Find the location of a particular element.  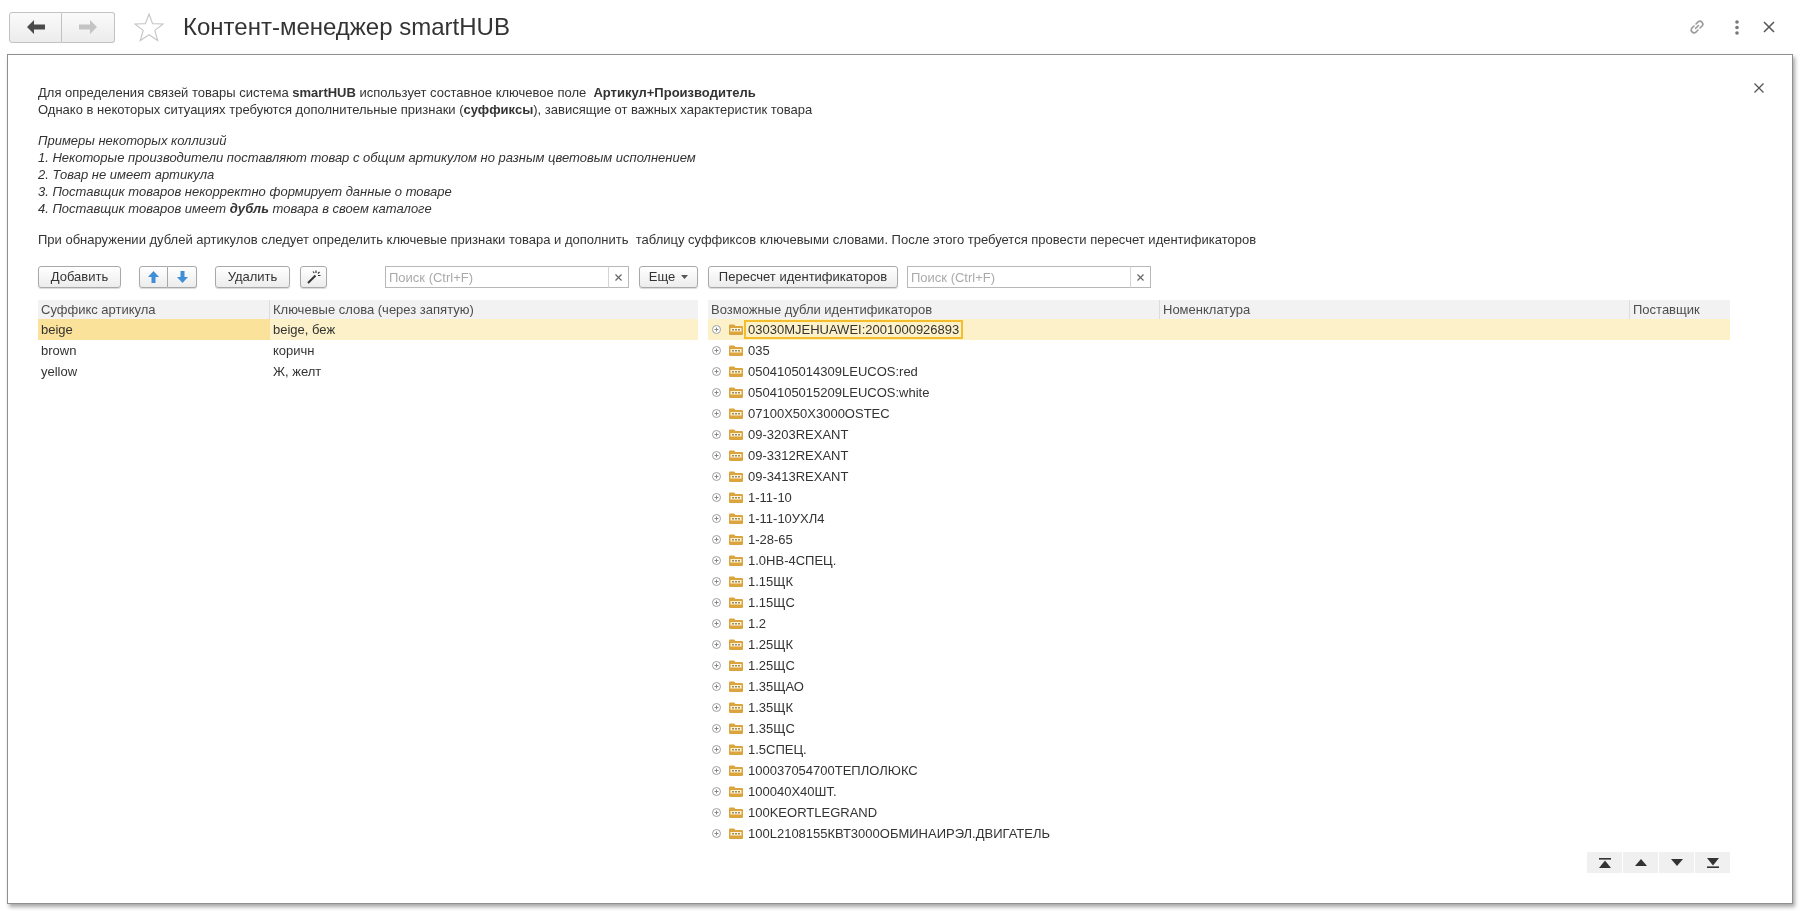

last-button is located at coordinates (1712, 862).